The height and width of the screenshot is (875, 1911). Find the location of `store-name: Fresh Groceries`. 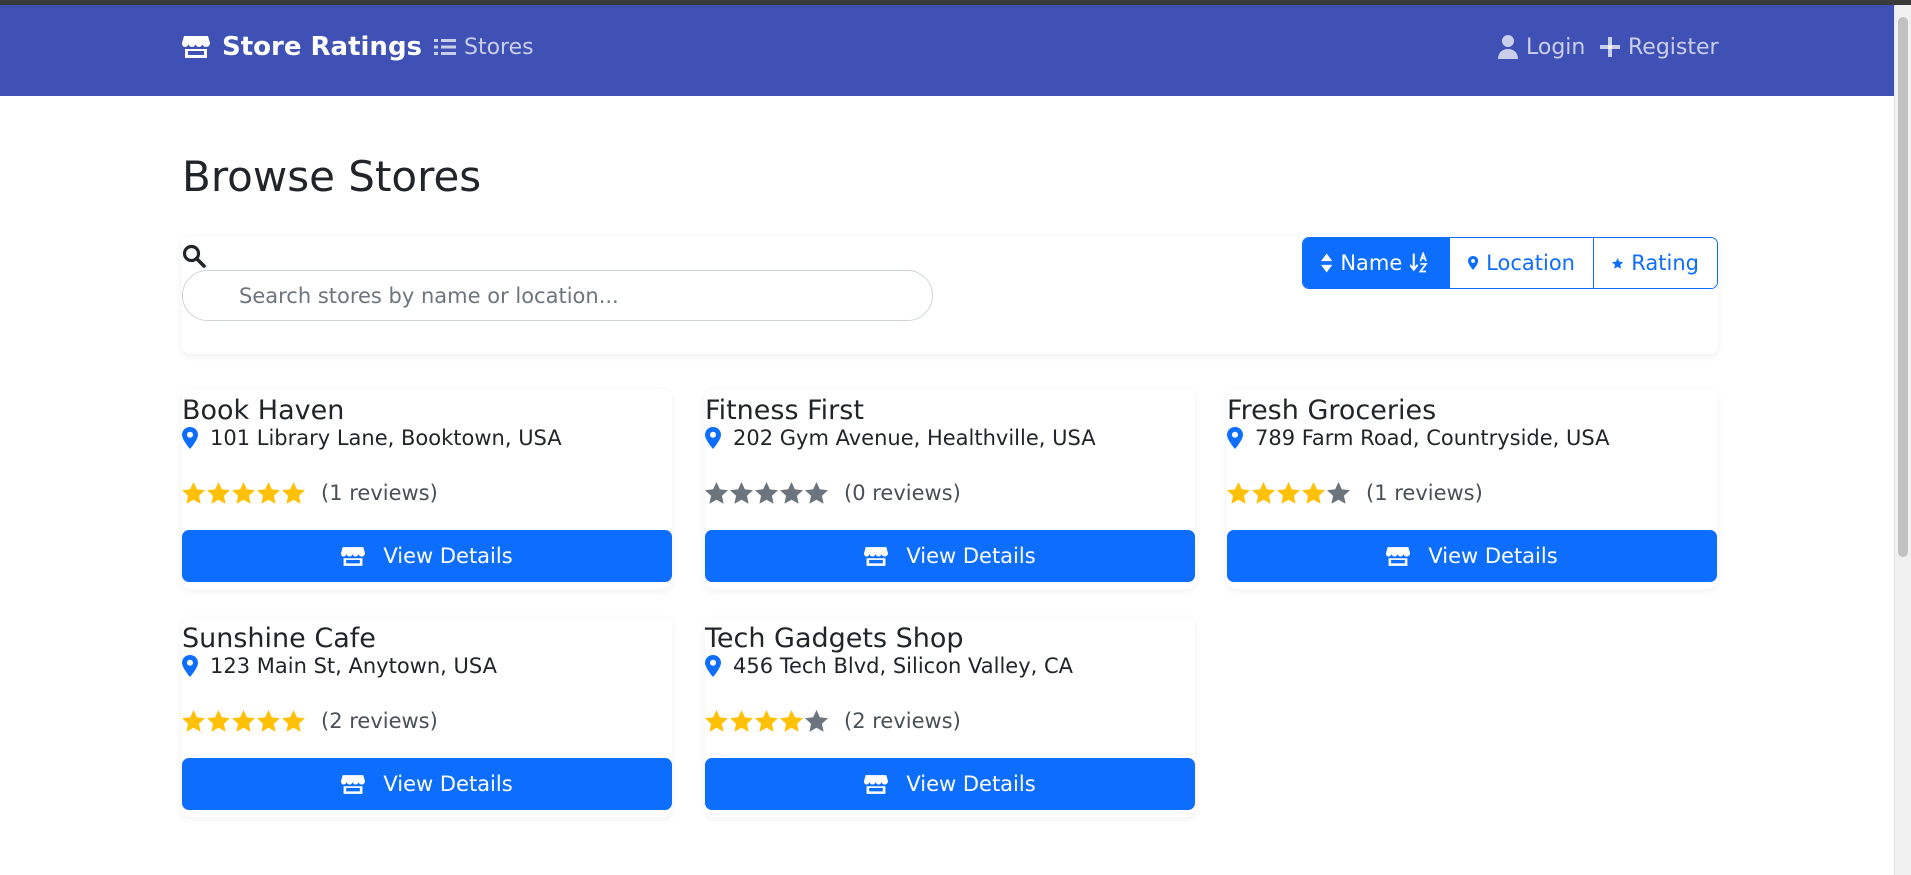

store-name: Fresh Groceries is located at coordinates (1332, 410).